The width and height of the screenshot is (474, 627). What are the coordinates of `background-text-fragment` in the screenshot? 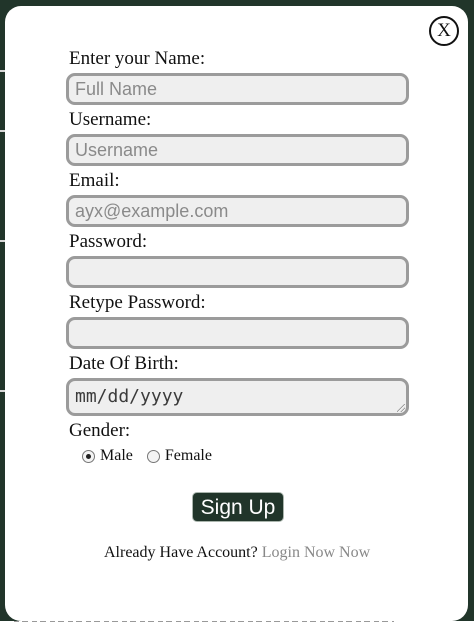 It's located at (237, 624).